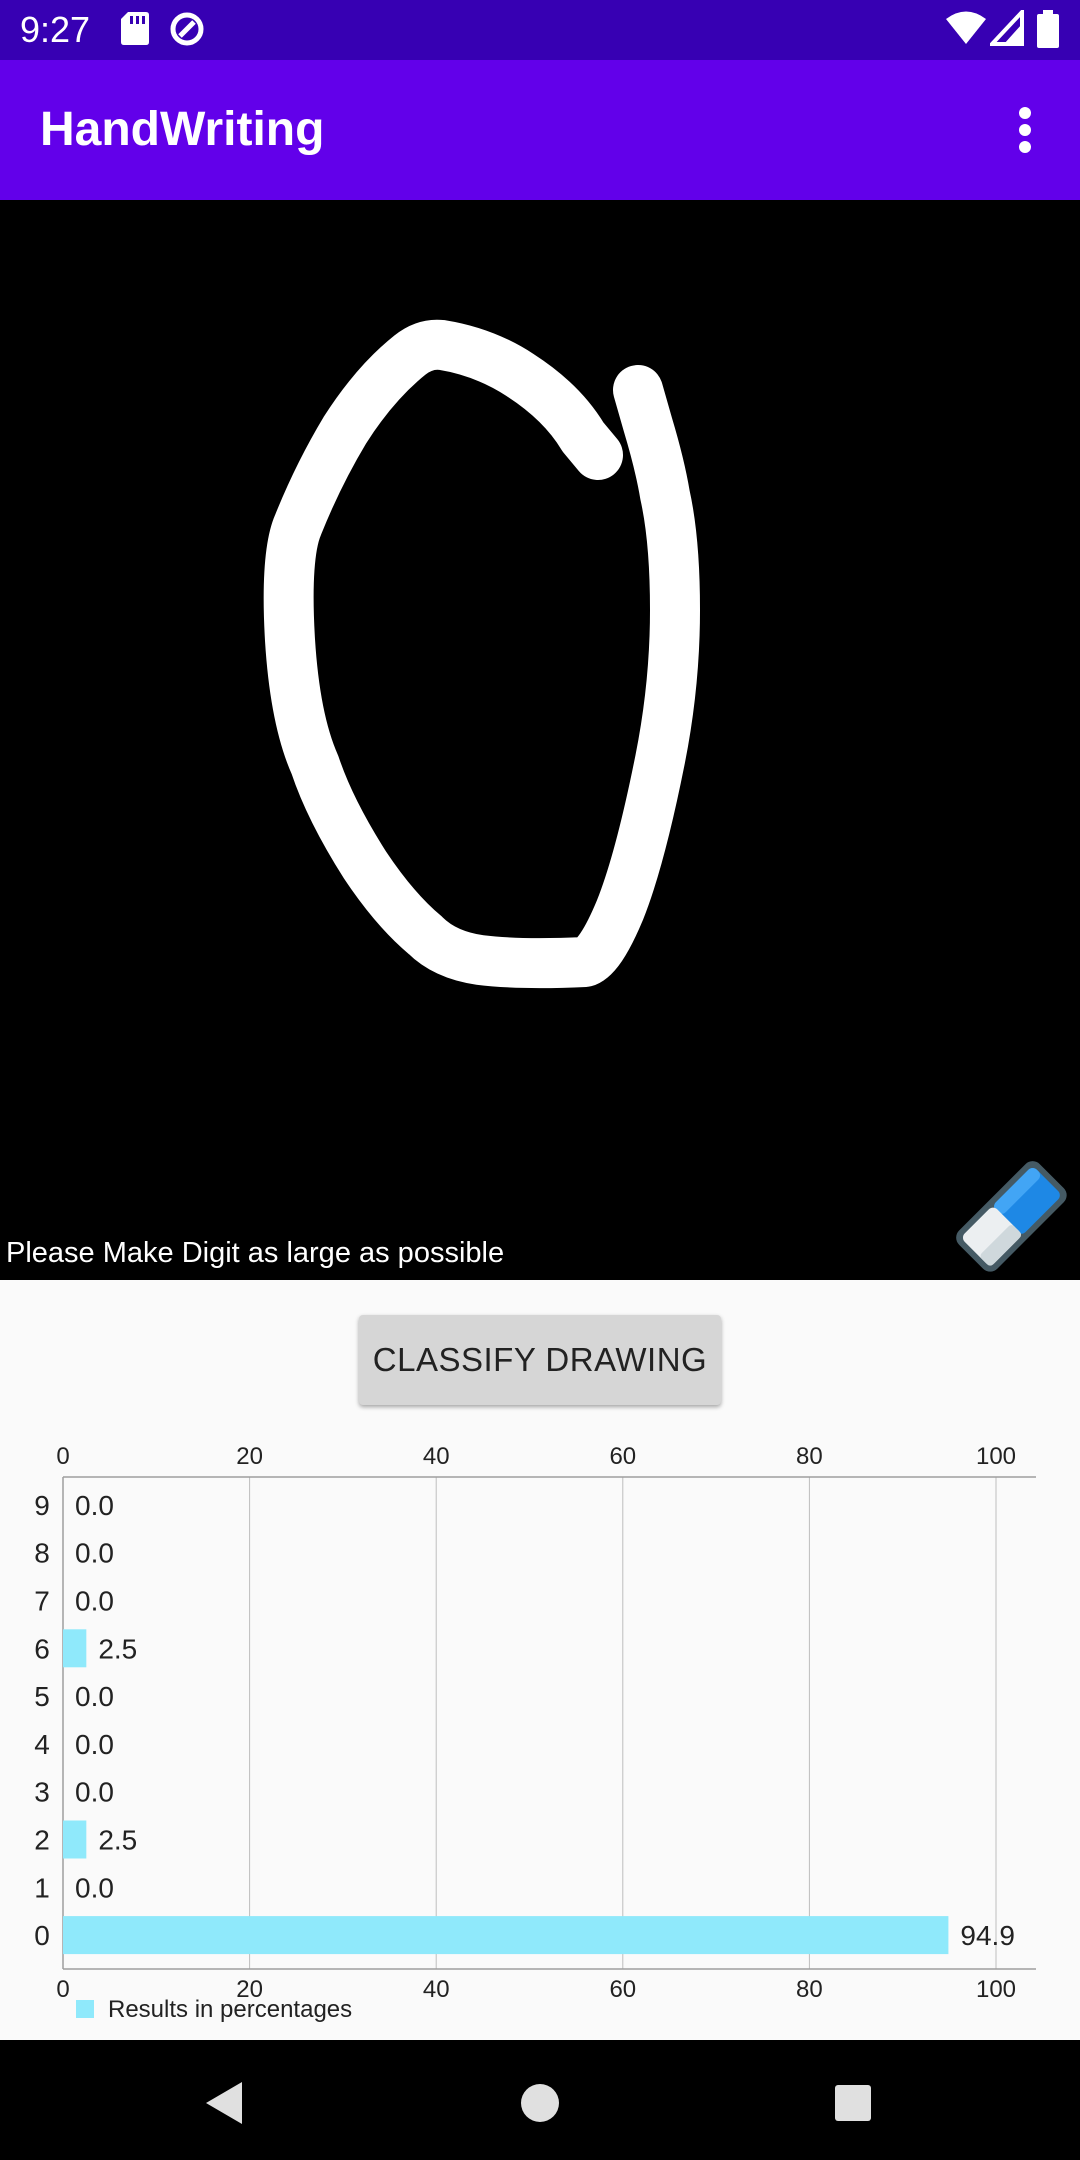 The height and width of the screenshot is (2160, 1080). What do you see at coordinates (987, 1935) in the screenshot?
I see `value-label: 94.9` at bounding box center [987, 1935].